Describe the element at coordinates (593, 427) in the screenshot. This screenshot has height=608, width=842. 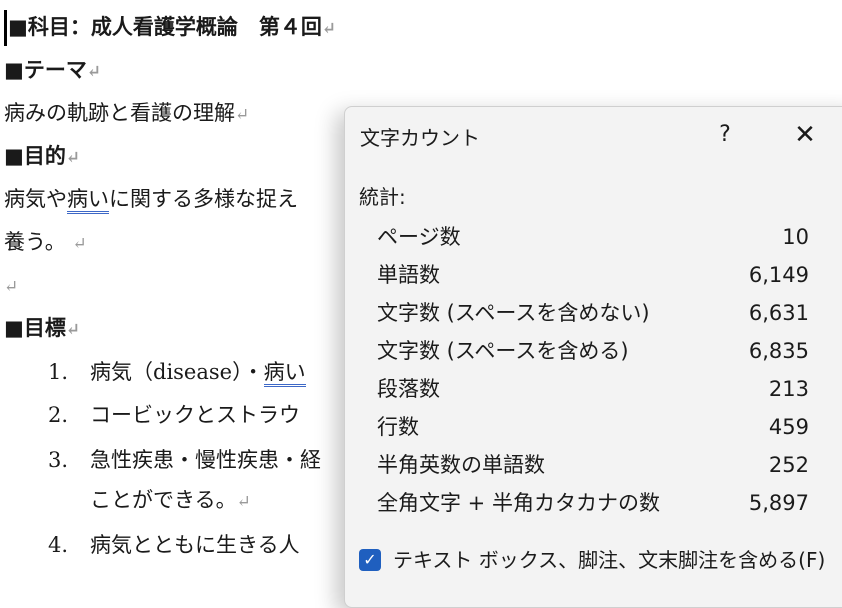
I see `stat-row-lines: 行数 459` at that location.